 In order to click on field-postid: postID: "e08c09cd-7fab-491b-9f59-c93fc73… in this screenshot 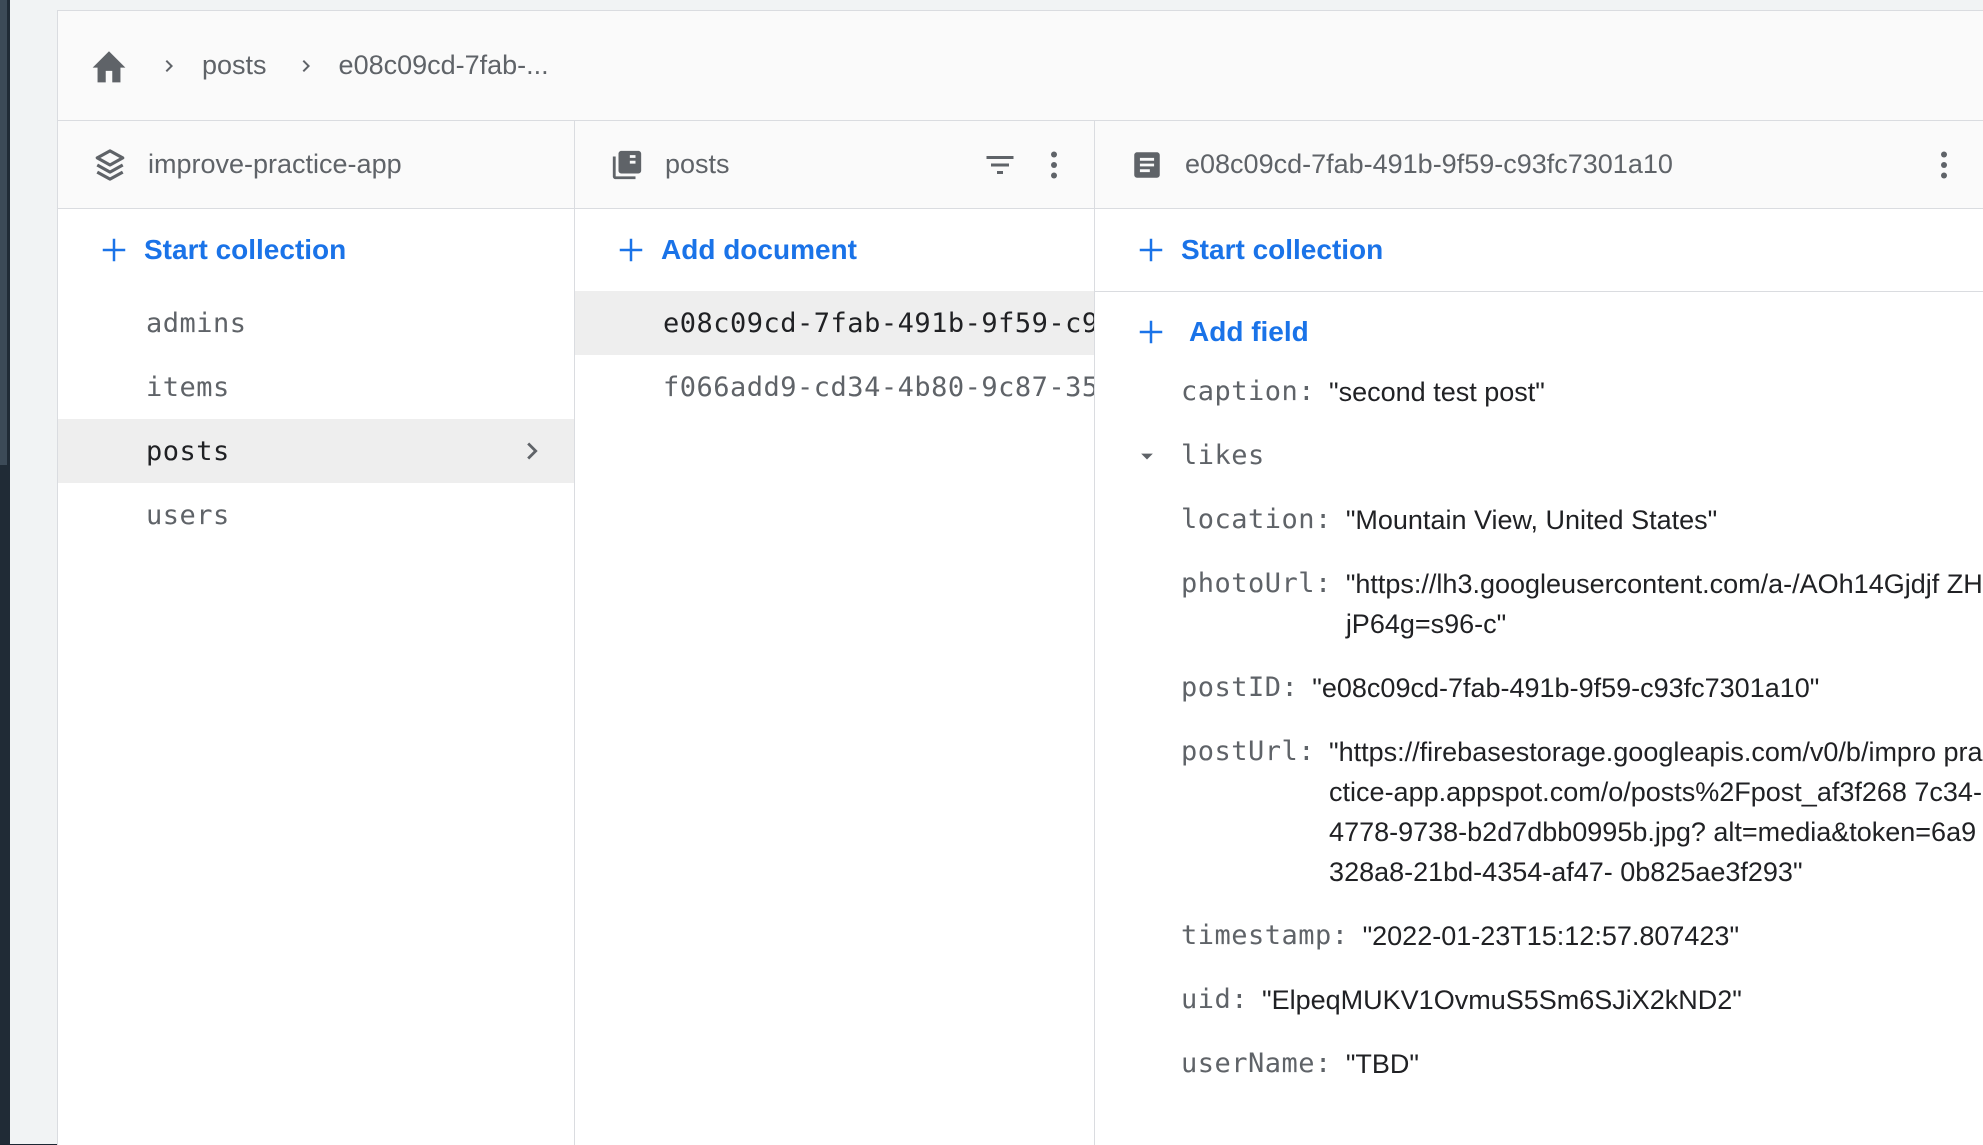, I will do `click(1539, 688)`.